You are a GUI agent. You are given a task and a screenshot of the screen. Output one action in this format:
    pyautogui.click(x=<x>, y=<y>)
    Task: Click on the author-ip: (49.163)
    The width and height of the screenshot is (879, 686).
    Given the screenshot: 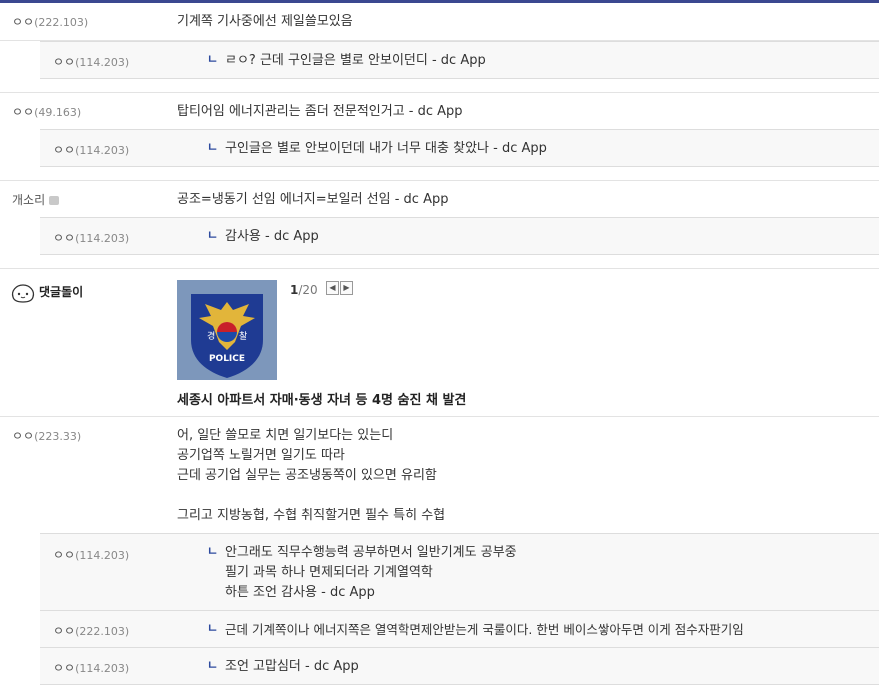 What is the action you would take?
    pyautogui.click(x=58, y=112)
    